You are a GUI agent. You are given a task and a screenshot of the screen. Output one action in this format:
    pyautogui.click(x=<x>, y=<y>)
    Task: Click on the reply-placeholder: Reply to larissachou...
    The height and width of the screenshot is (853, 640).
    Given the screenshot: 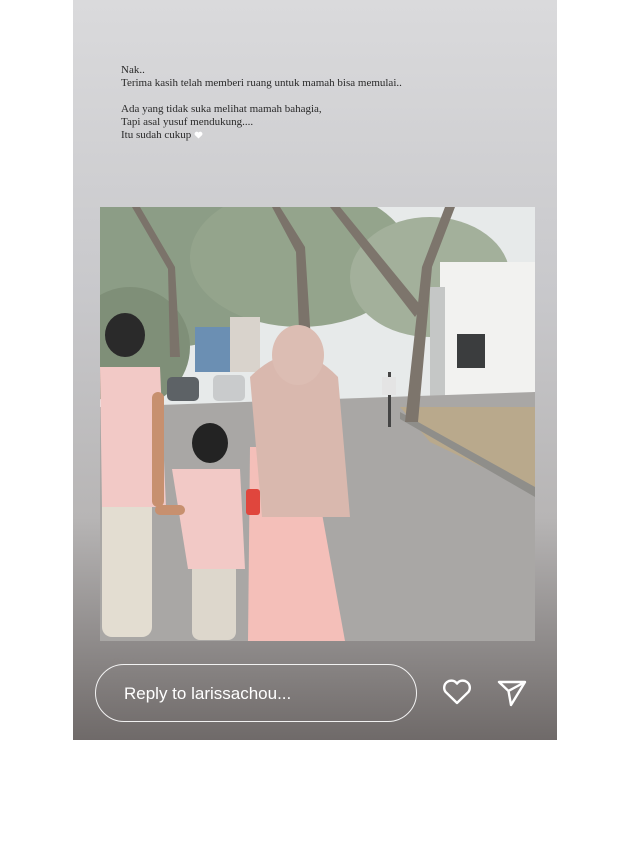 What is the action you would take?
    pyautogui.click(x=208, y=693)
    